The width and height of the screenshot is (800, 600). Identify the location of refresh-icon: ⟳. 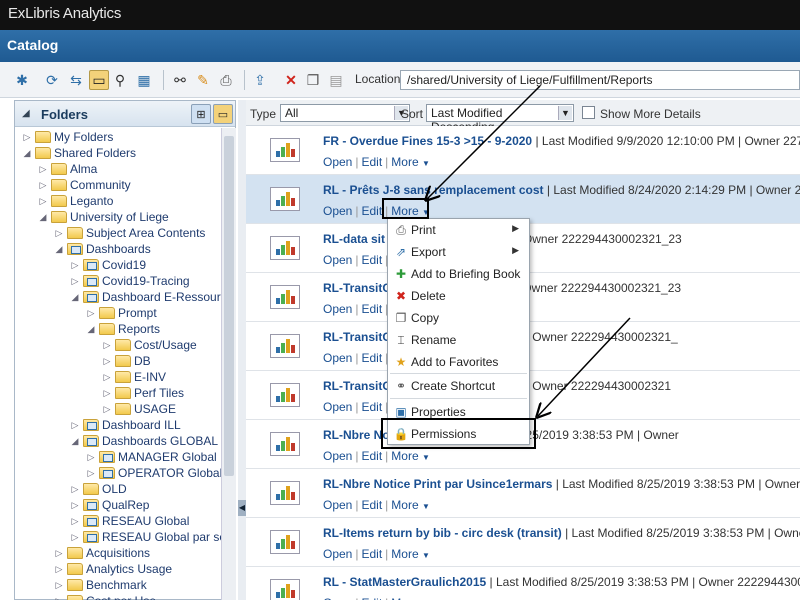
(52, 80).